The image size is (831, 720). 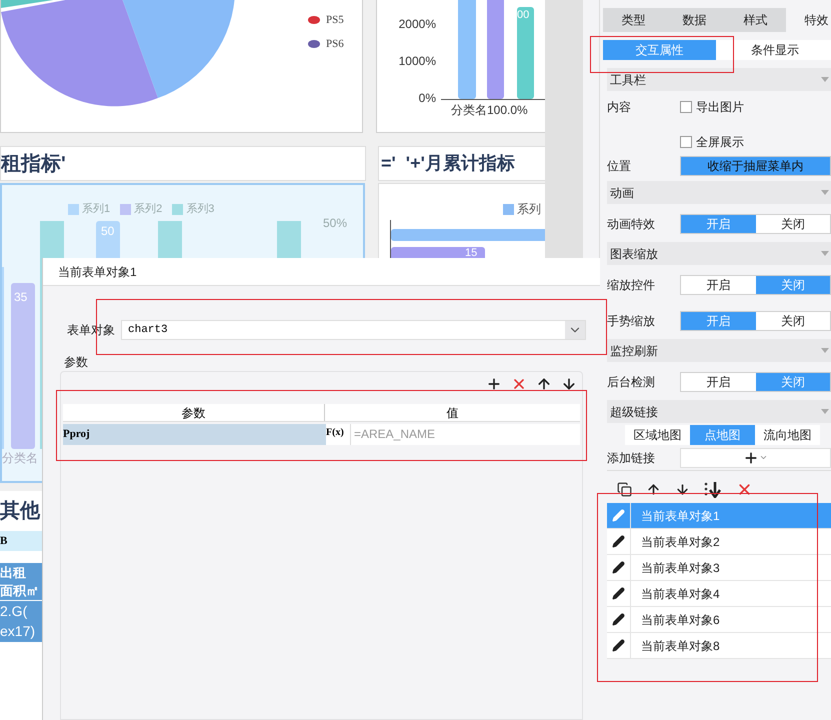 What do you see at coordinates (97, 272) in the screenshot?
I see `dialog-title: 当前表单对象1` at bounding box center [97, 272].